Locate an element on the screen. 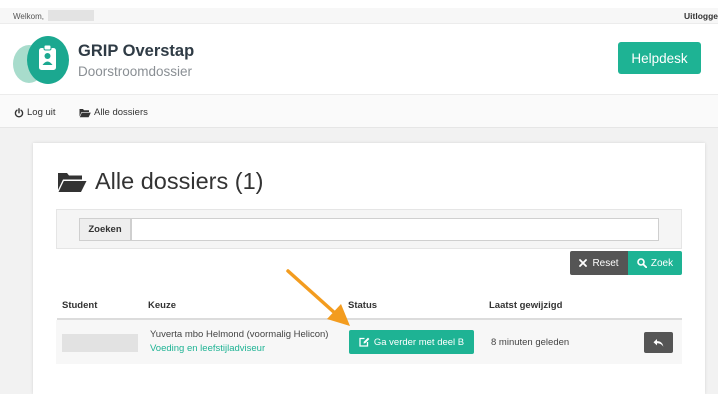 Image resolution: width=718 pixels, height=394 pixels. reply-icon is located at coordinates (658, 342).